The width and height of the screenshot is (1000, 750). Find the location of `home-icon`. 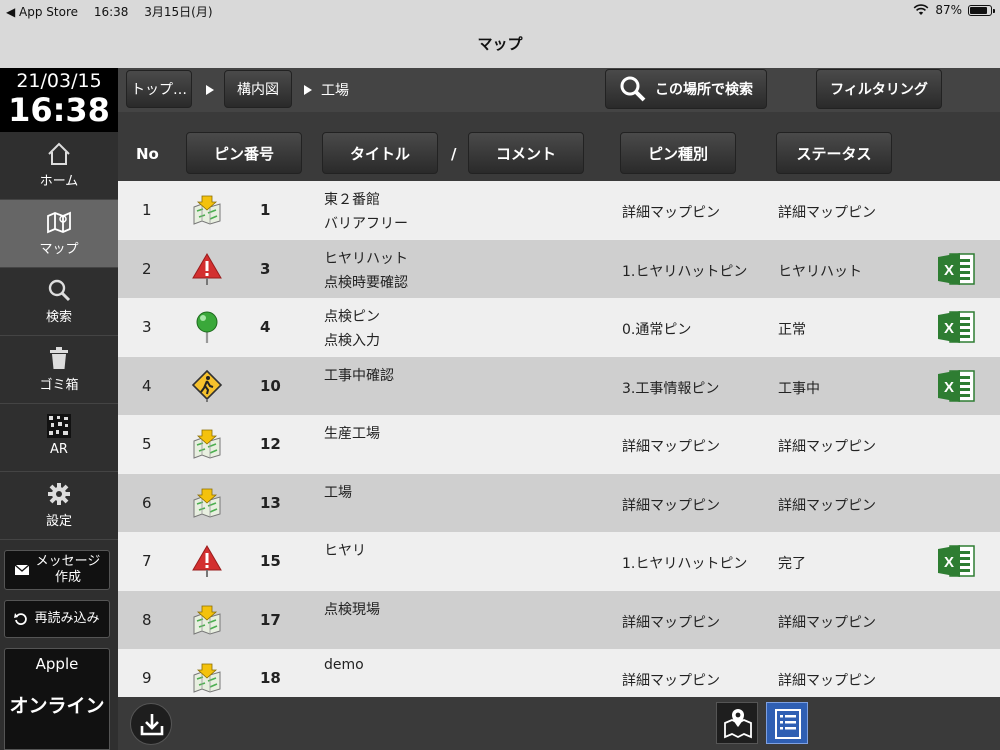

home-icon is located at coordinates (59, 155).